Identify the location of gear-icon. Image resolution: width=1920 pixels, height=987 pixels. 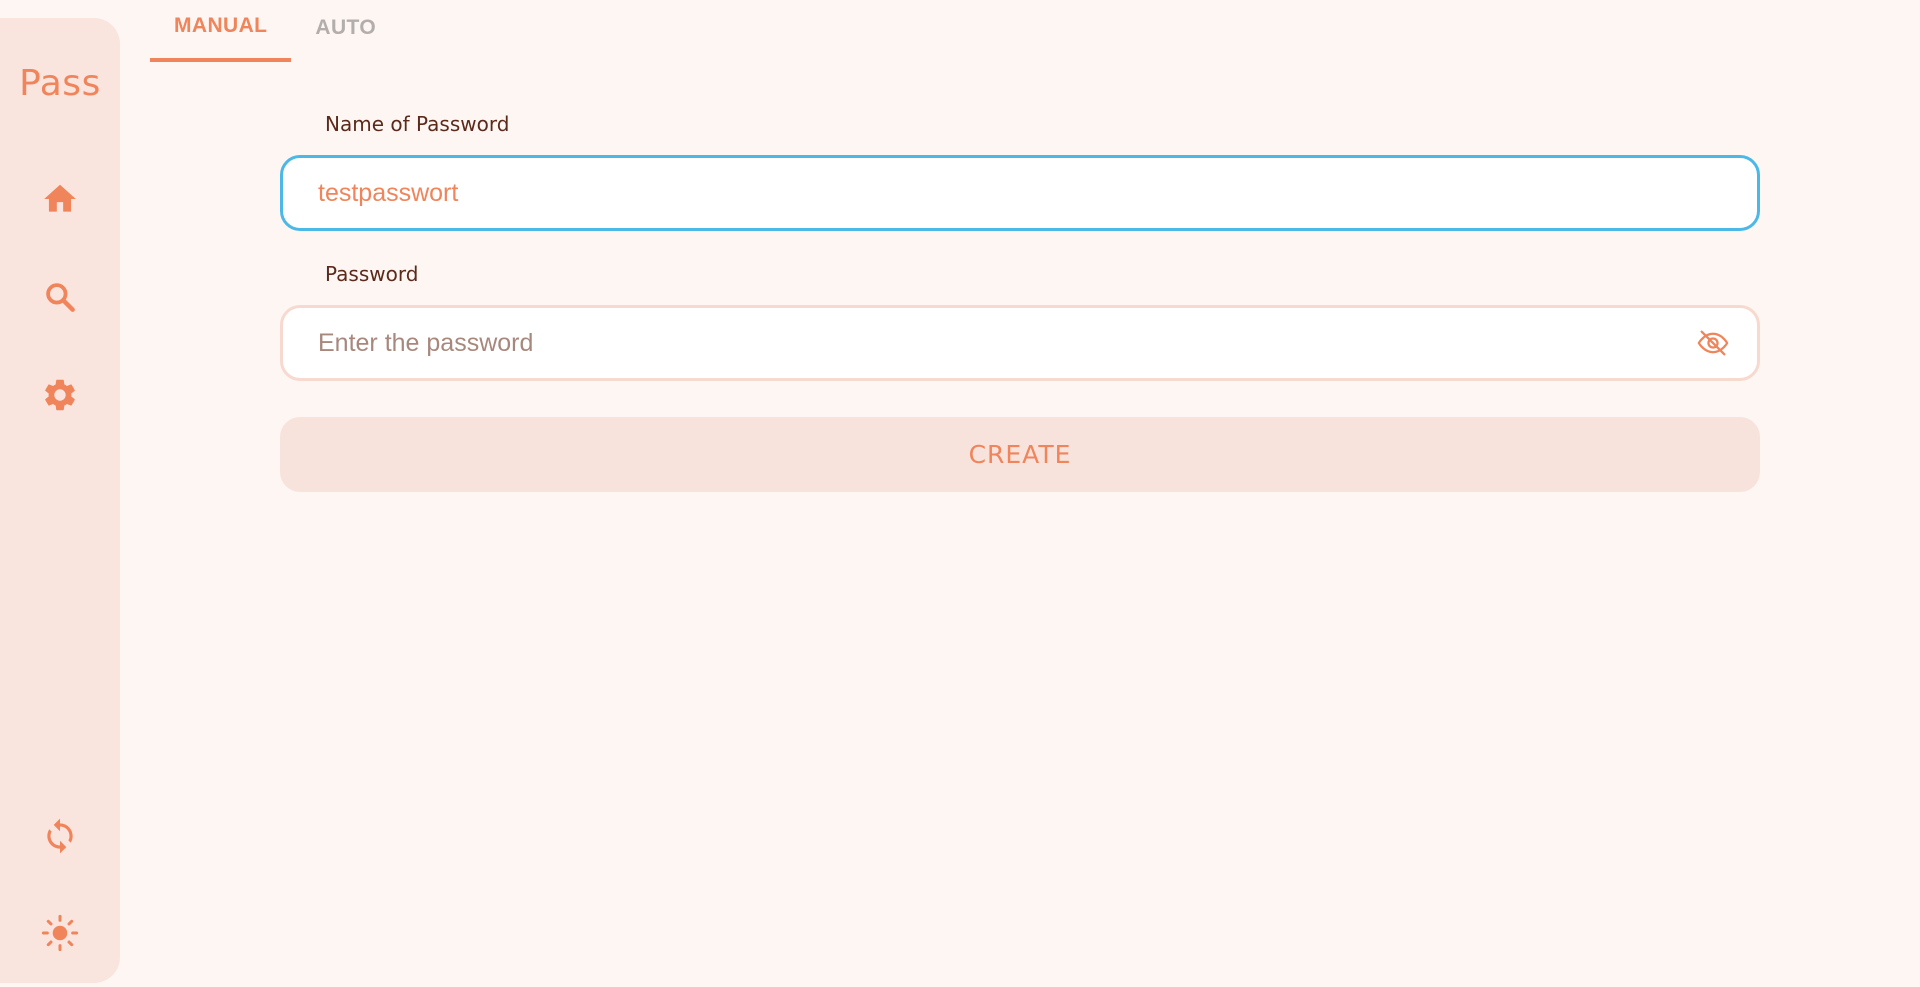
(60, 395).